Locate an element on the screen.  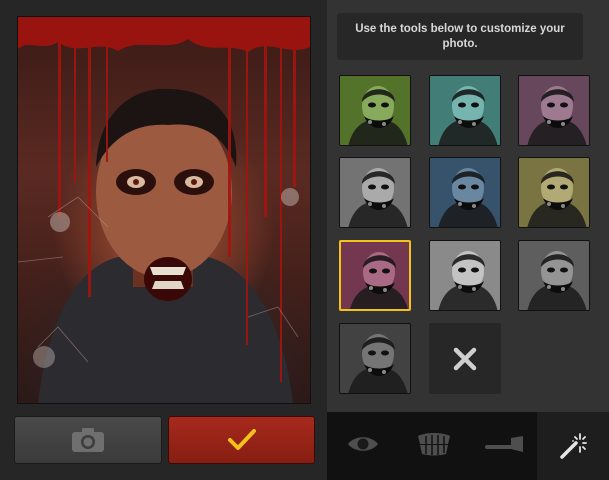
x-icon is located at coordinates (465, 358).